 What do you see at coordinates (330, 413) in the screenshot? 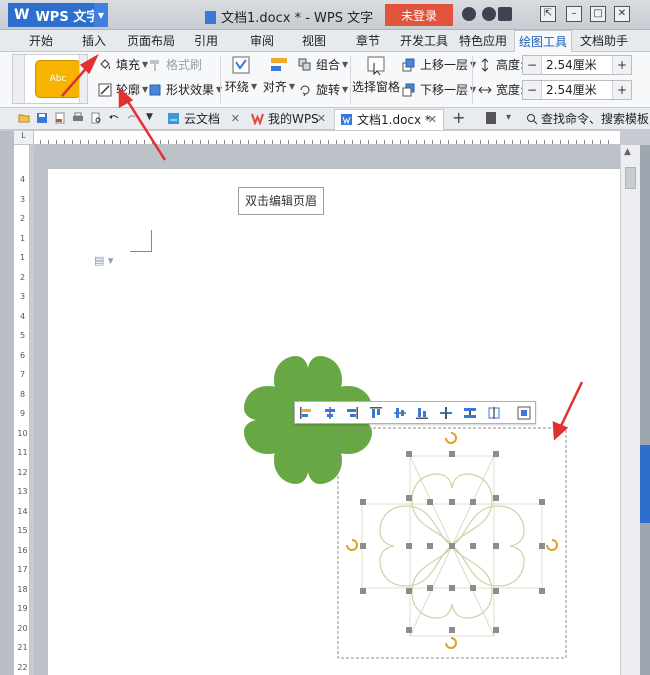
I see `align-center-icon` at bounding box center [330, 413].